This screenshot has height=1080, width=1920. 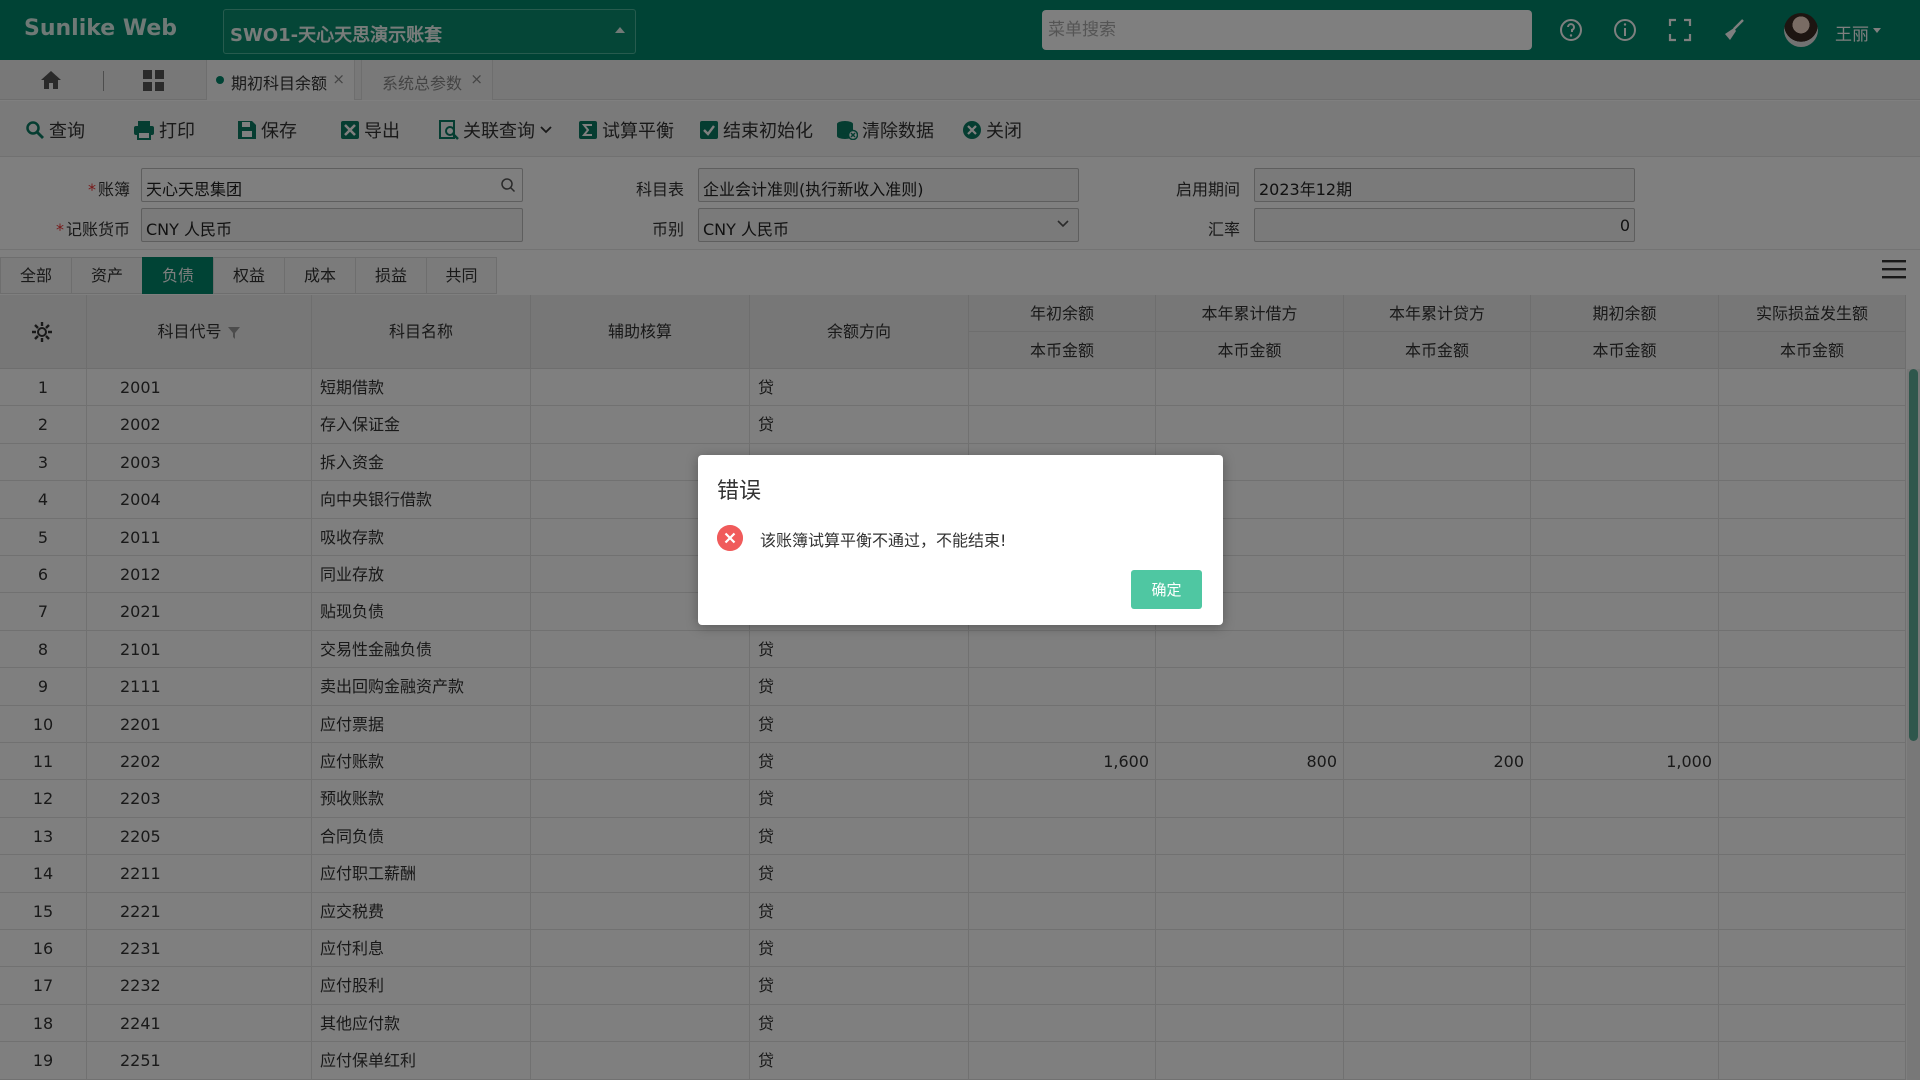 I want to click on error-dialog: 错误 该账簿试算平衡不通过，不能结束! 确定, so click(x=960, y=540).